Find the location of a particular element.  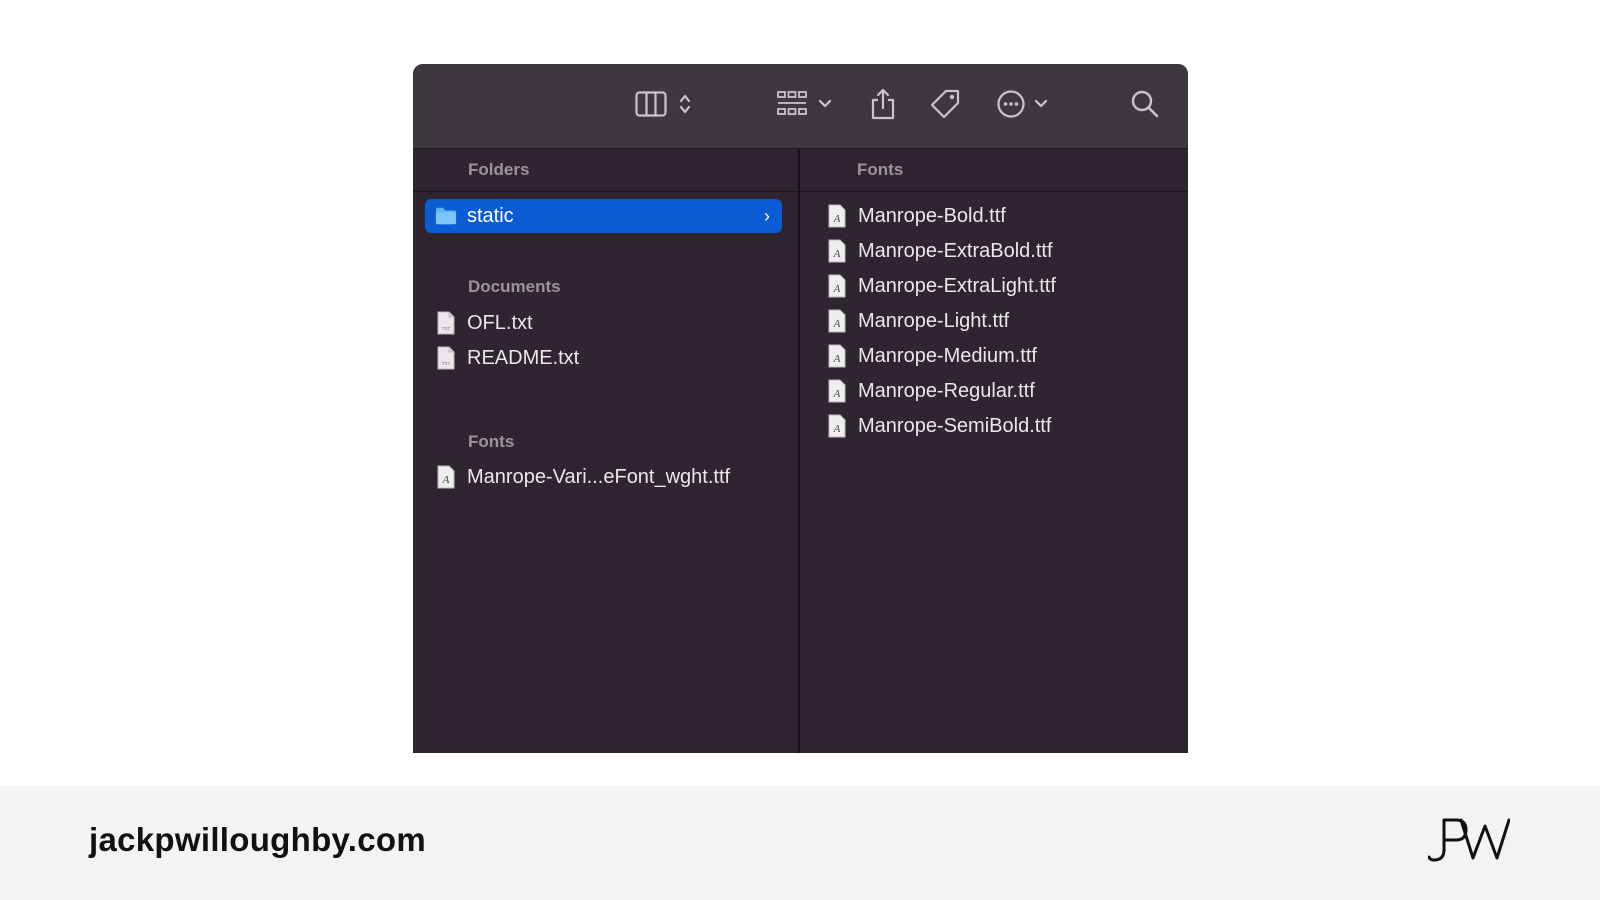

more-ellipsis-icon is located at coordinates (1011, 104).